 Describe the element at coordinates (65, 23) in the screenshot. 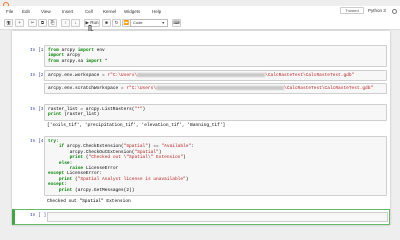

I see `move-up-icon: ↑` at that location.